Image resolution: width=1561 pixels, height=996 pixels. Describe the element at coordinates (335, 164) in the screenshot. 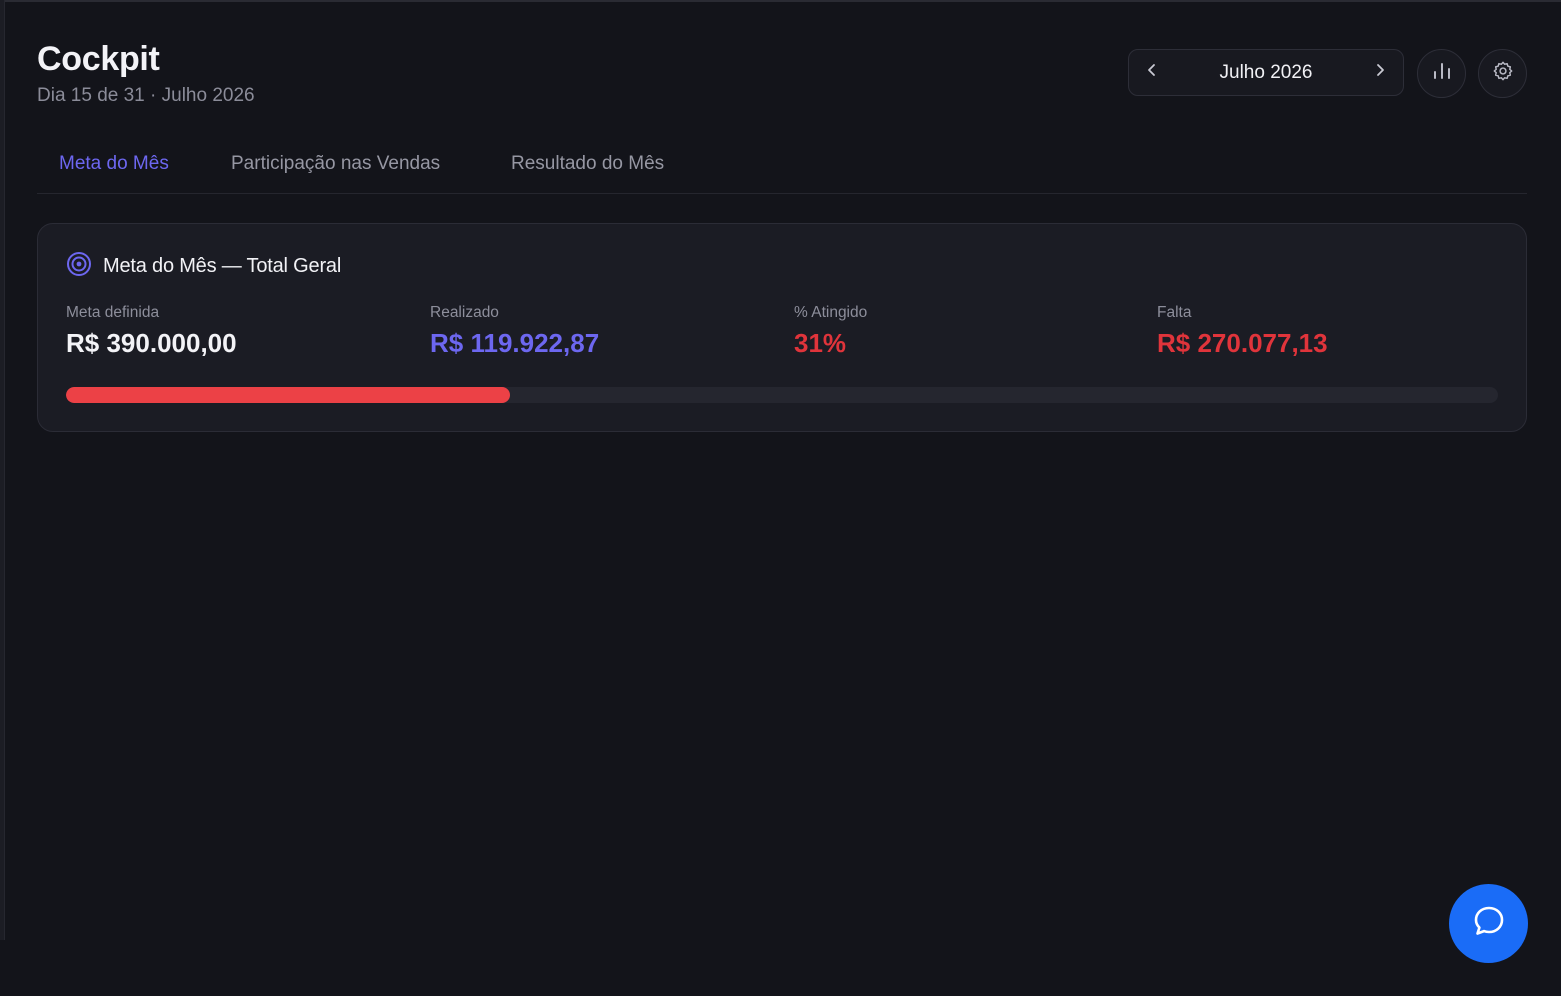

I see `tab-participacao-nas-vendas: Participação nas Vendas` at that location.